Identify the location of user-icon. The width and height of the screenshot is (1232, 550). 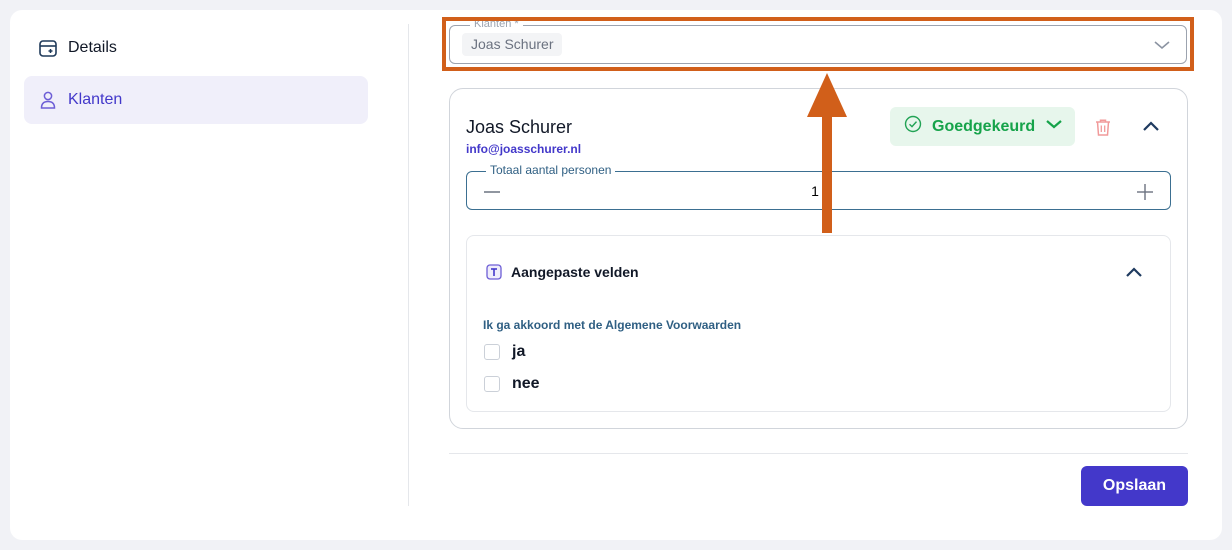
(48, 100).